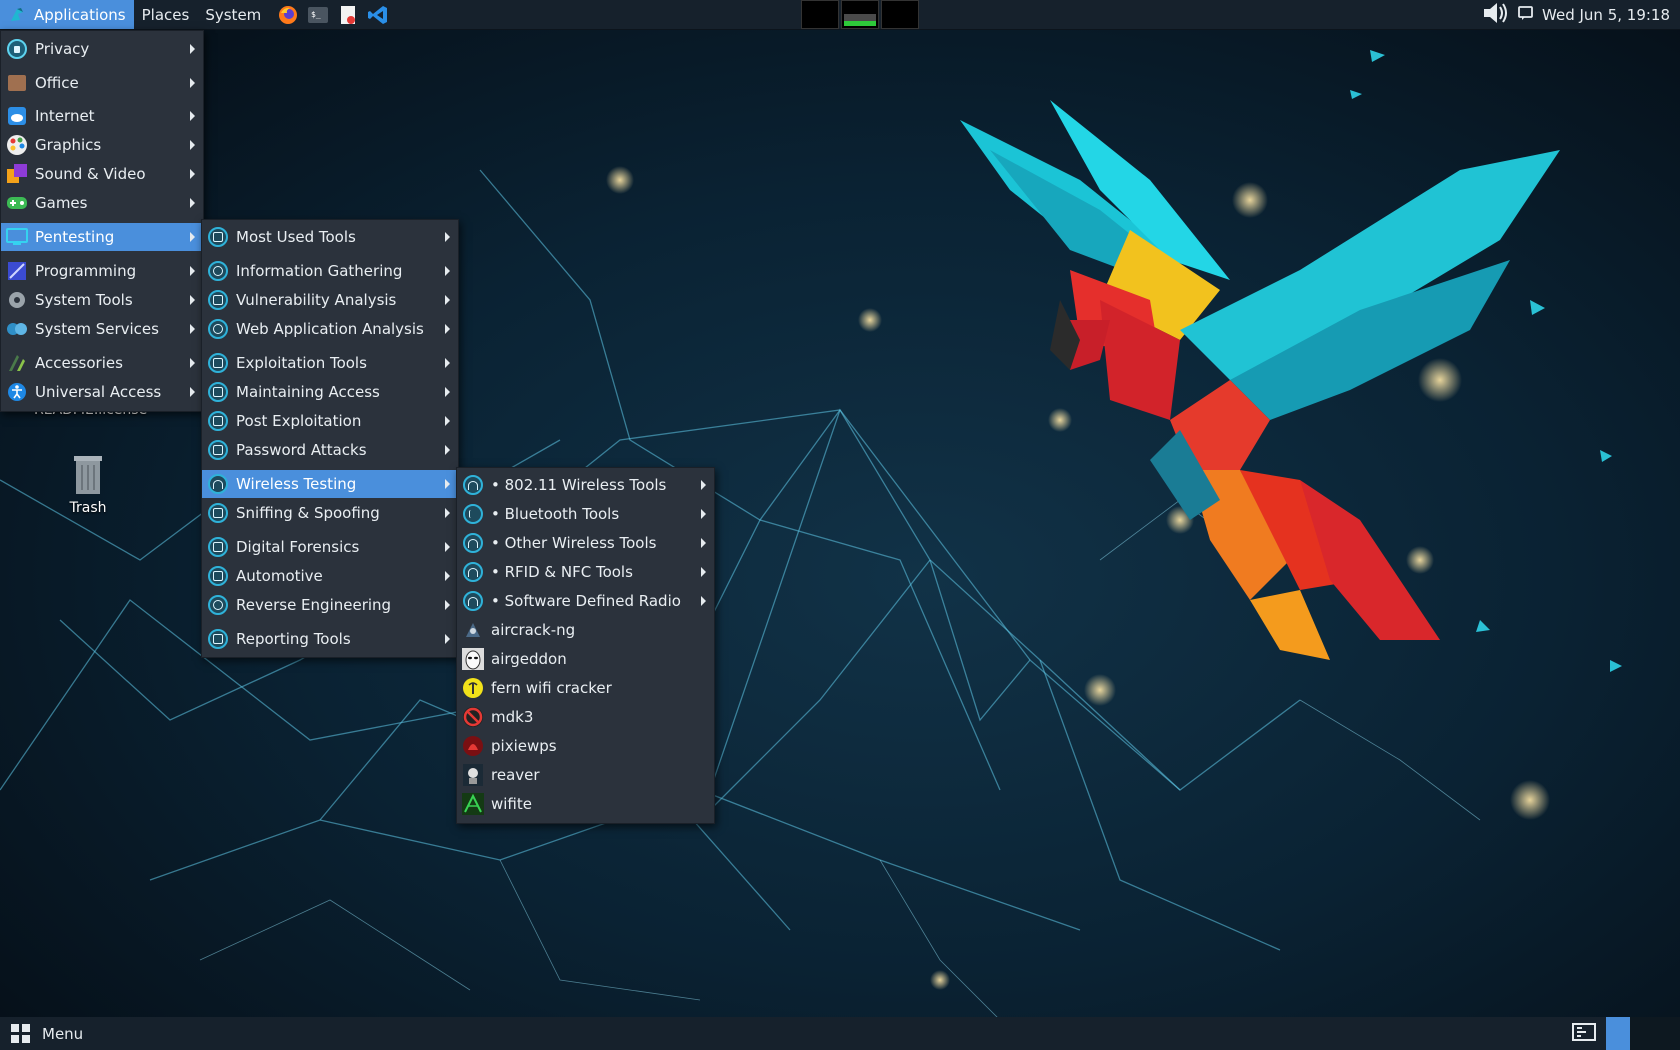 The width and height of the screenshot is (1680, 1050). What do you see at coordinates (17, 14) in the screenshot?
I see `parrot-logo-icon` at bounding box center [17, 14].